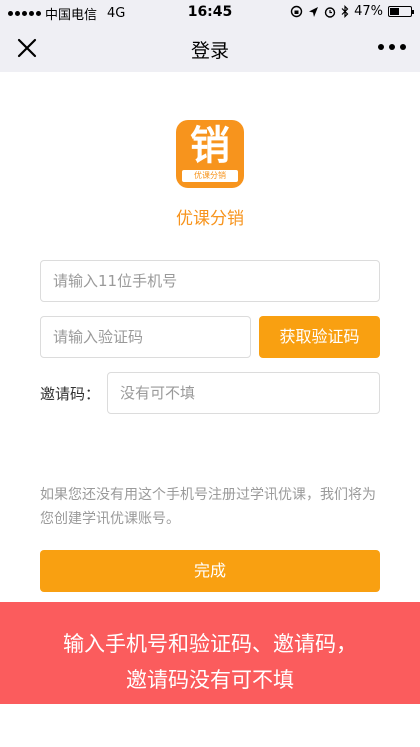 The width and height of the screenshot is (420, 747). Describe the element at coordinates (210, 176) in the screenshot. I see `logo-band-text: 优课分销` at that location.